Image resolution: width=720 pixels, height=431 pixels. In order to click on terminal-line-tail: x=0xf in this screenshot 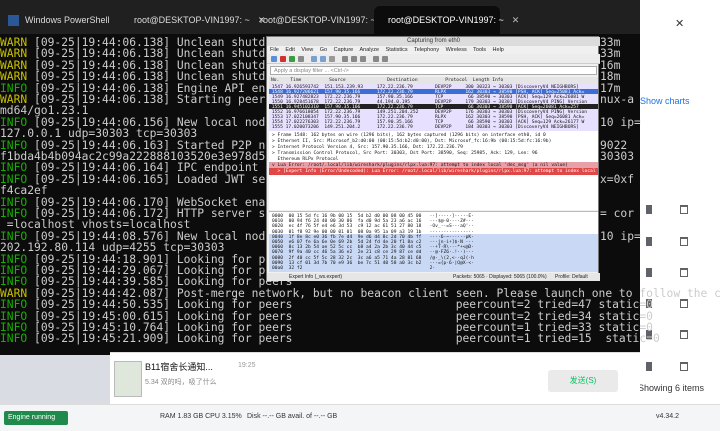, I will do `click(617, 179)`.